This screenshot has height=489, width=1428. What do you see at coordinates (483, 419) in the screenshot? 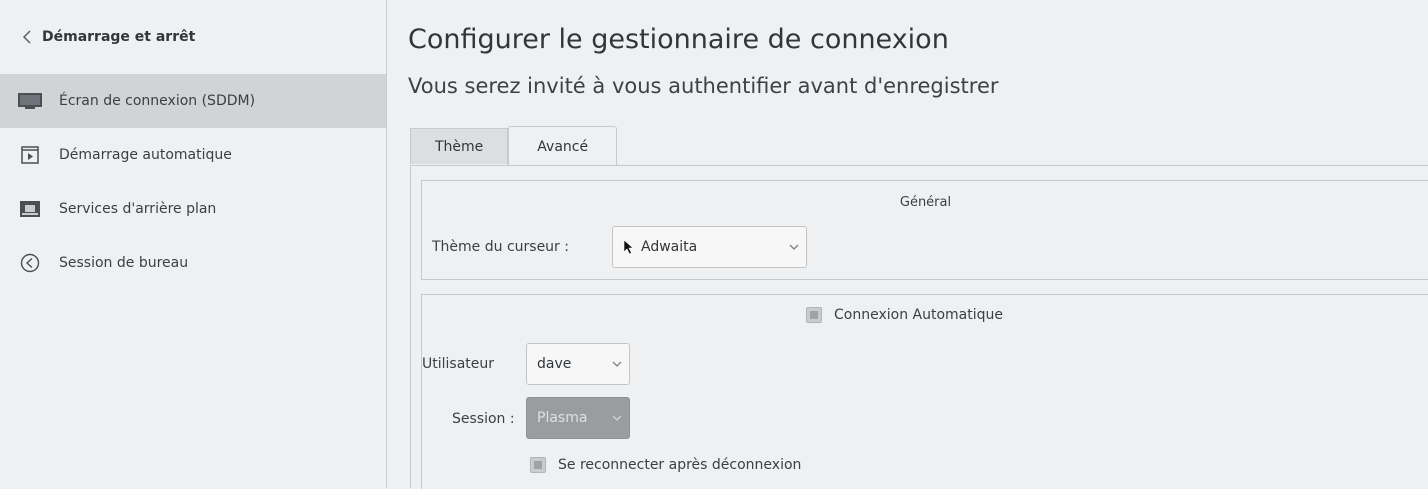
I see `session-label: Session :` at bounding box center [483, 419].